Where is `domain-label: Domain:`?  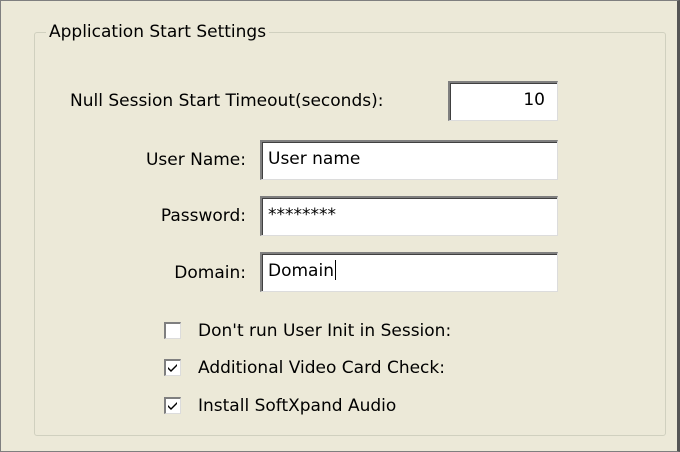
domain-label: Domain: is located at coordinates (210, 273).